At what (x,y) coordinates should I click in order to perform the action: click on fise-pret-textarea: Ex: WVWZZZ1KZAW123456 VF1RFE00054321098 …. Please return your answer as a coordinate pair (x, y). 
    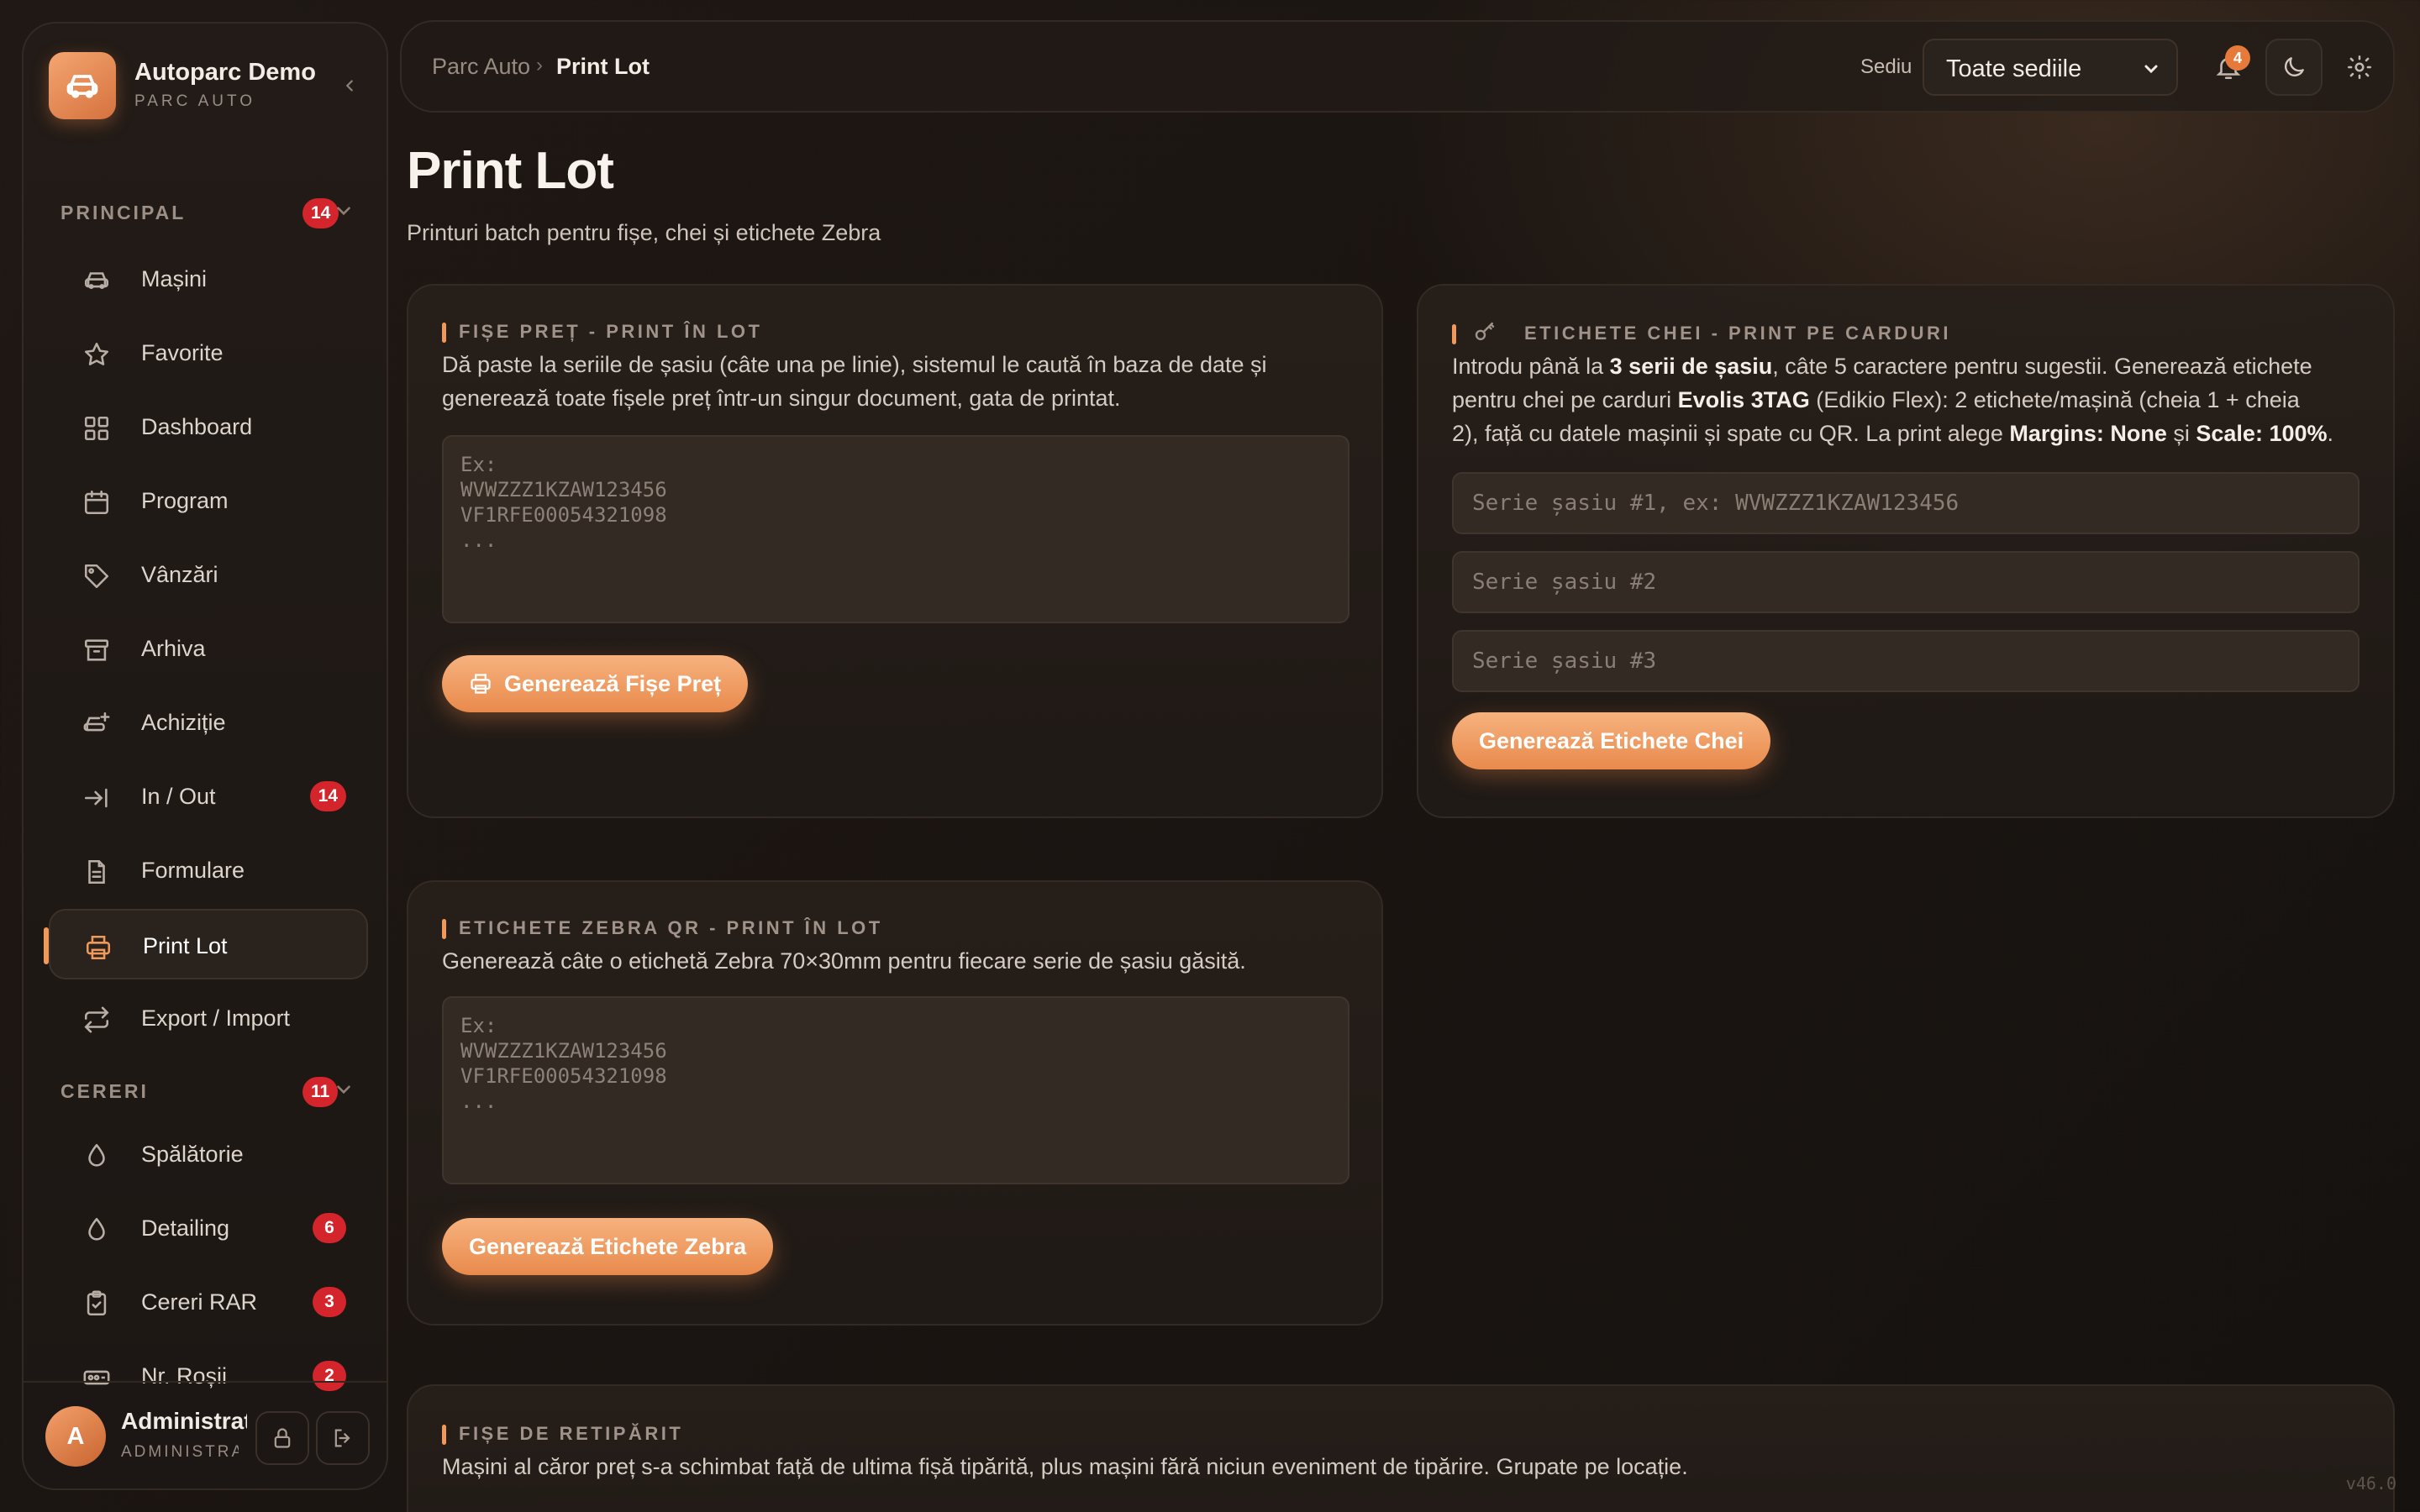
    Looking at the image, I should click on (896, 529).